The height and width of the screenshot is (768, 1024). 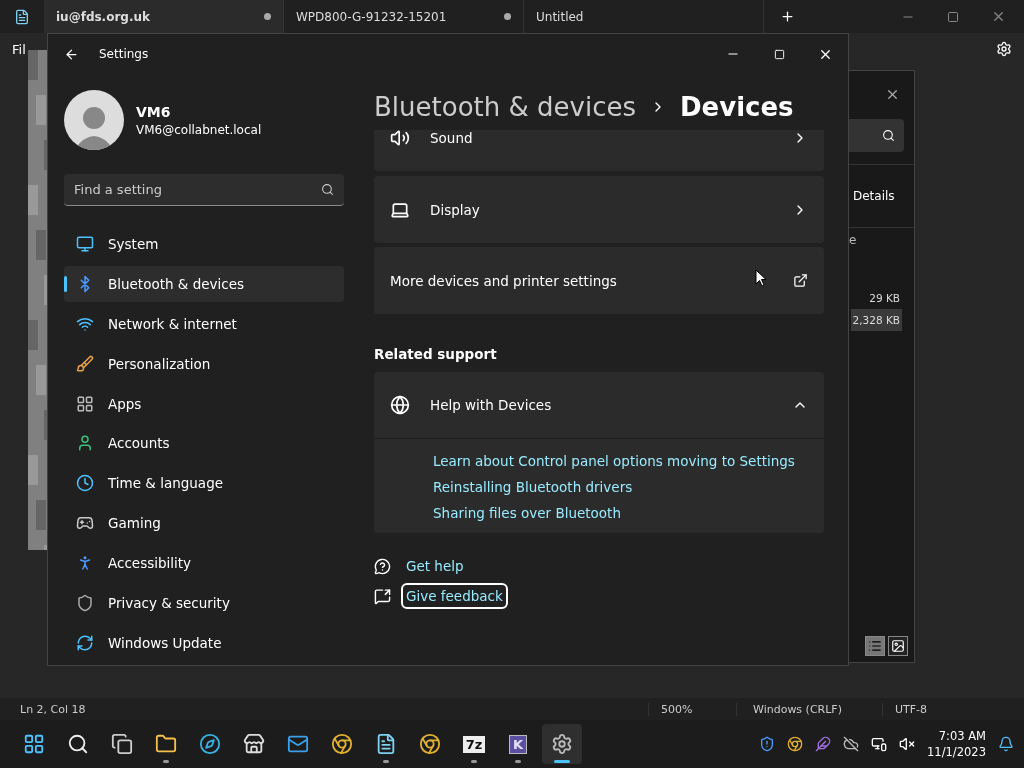 What do you see at coordinates (876, 320) in the screenshot?
I see `file-size-cell: 2,328 KB` at bounding box center [876, 320].